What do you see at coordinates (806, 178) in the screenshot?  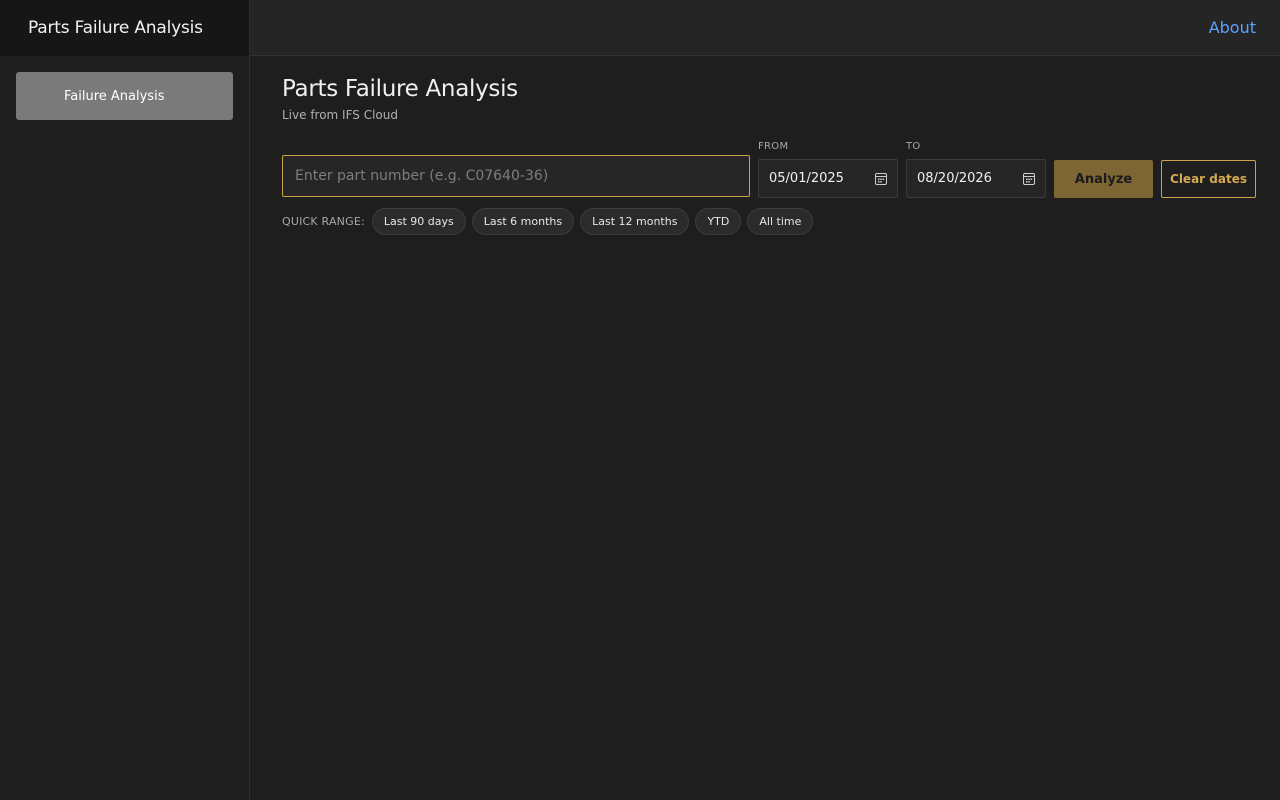 I see `from-date-value: 05/01/2025` at bounding box center [806, 178].